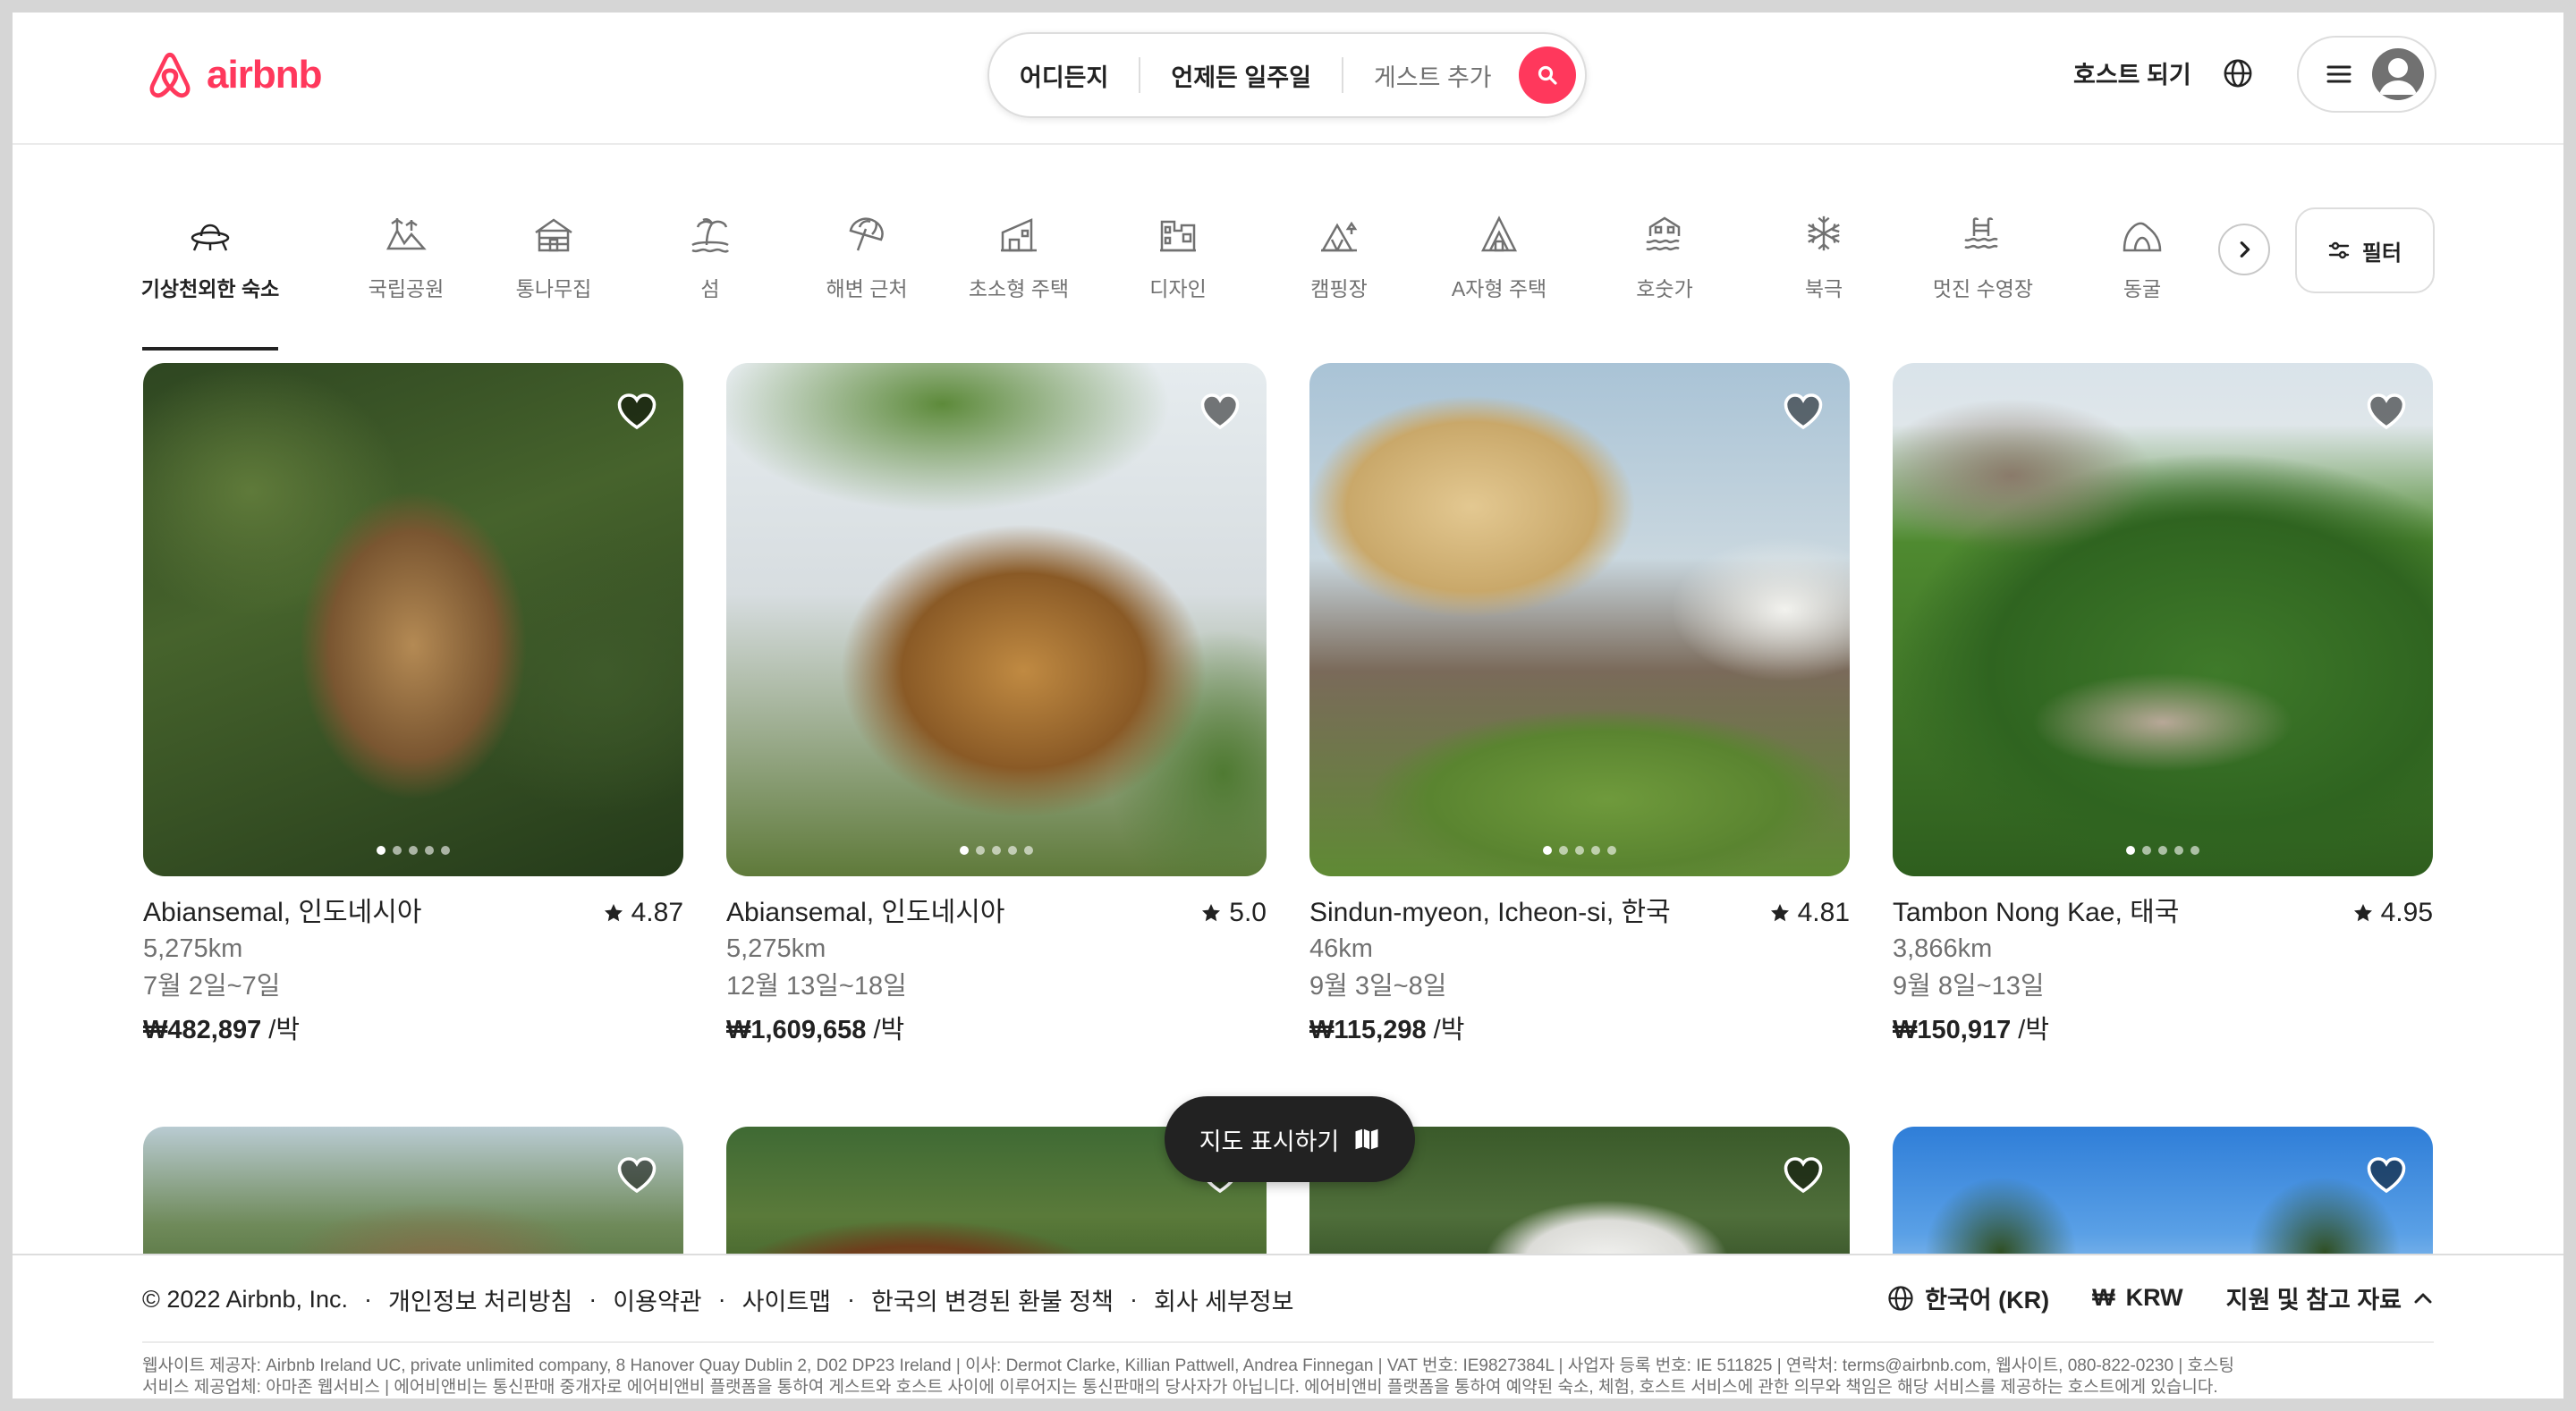 This screenshot has height=1411, width=2576. I want to click on footer-link-privacy: 개인정보 처리방침, so click(480, 1299).